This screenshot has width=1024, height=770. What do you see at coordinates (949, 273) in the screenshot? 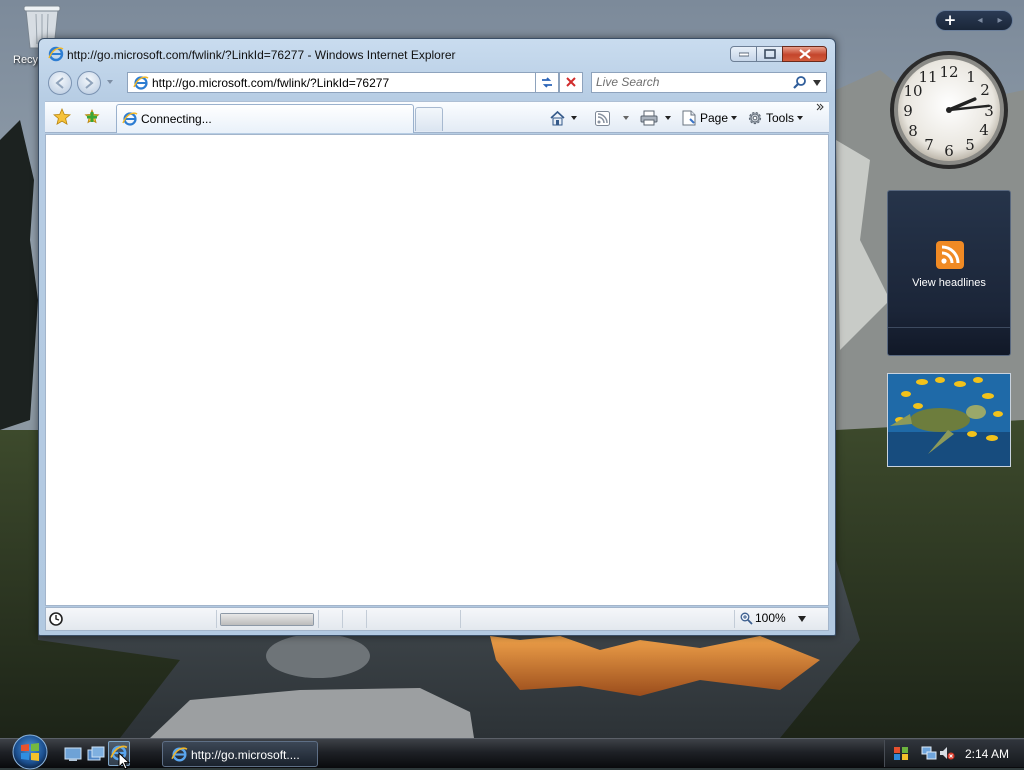
I see `feed-headlines-gadget: View headlines` at bounding box center [949, 273].